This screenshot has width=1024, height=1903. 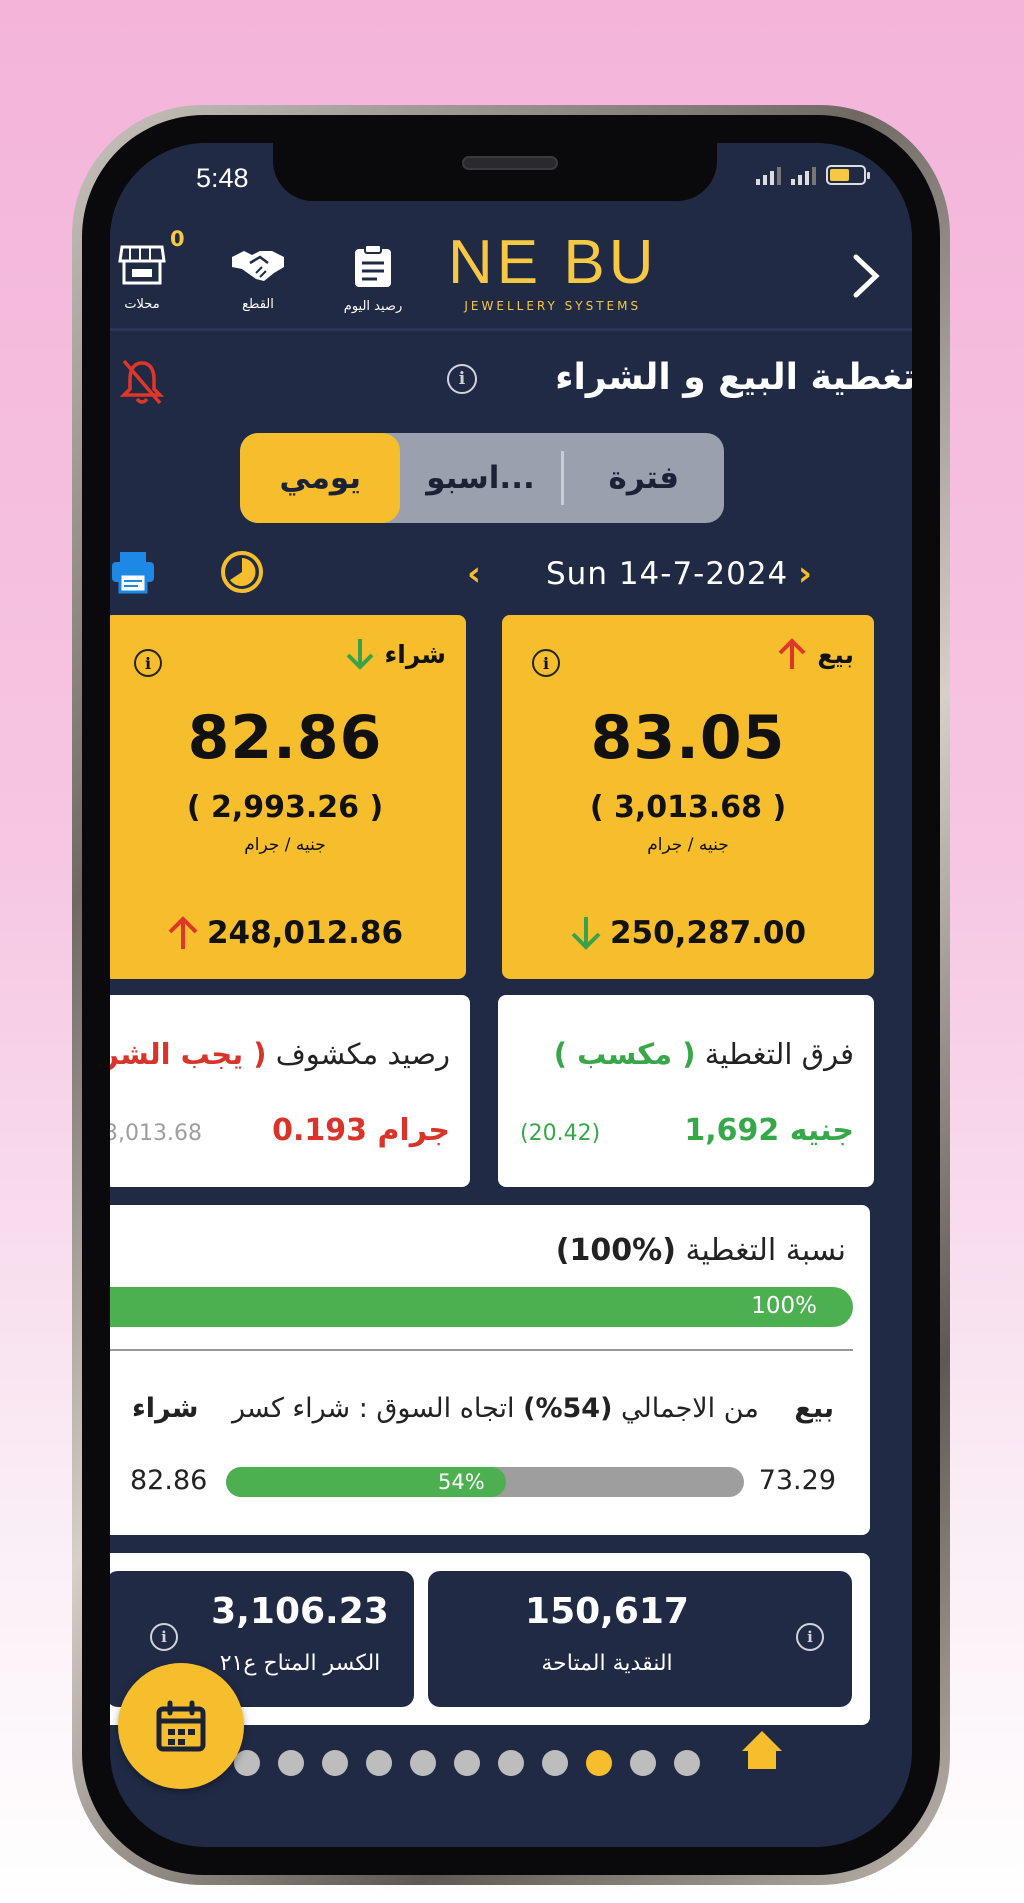 I want to click on market-direction-row: شراء من الاجمالي (54%) اتجاه السوق, so click(x=490, y=1413).